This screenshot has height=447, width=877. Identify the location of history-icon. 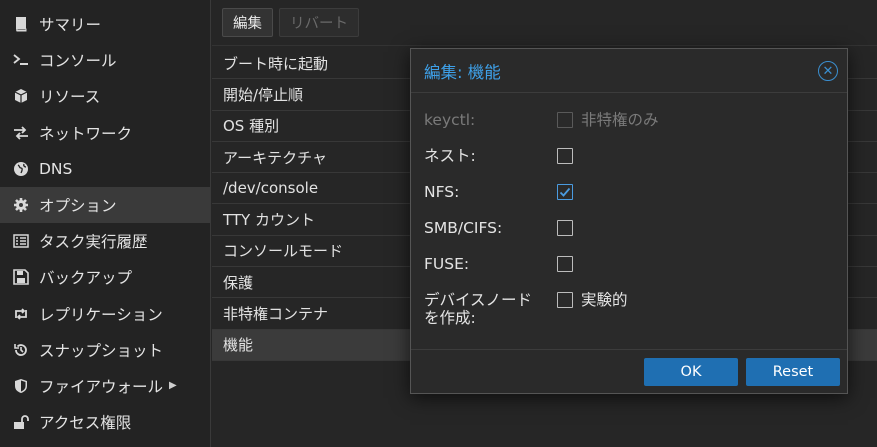
(21, 350).